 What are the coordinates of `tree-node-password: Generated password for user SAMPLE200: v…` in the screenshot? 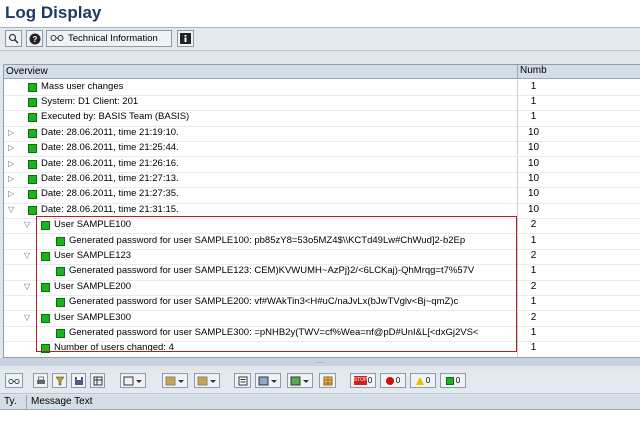 It's located at (322, 303).